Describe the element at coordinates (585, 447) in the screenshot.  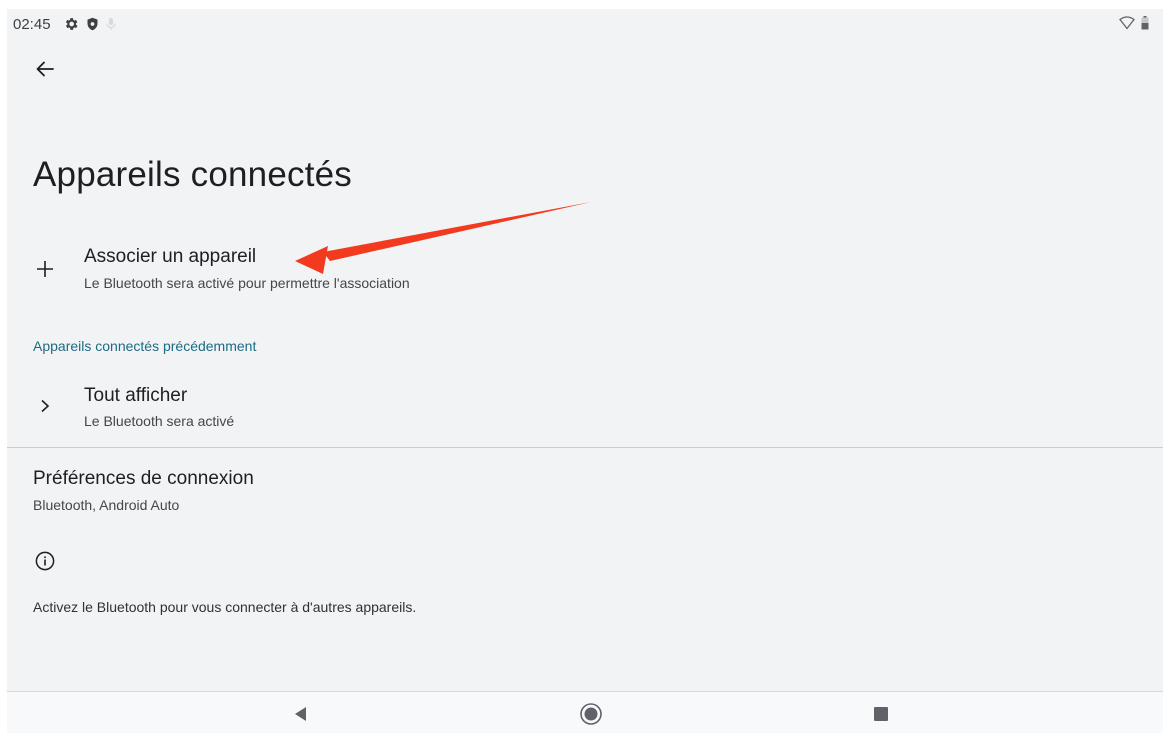
I see `divider` at that location.